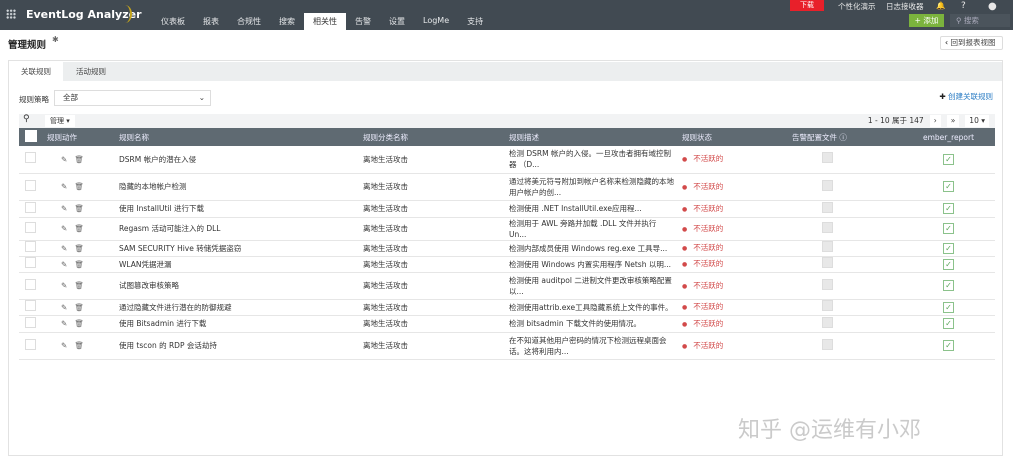  What do you see at coordinates (857, 6) in the screenshot?
I see `demo-link: 个性化演示` at bounding box center [857, 6].